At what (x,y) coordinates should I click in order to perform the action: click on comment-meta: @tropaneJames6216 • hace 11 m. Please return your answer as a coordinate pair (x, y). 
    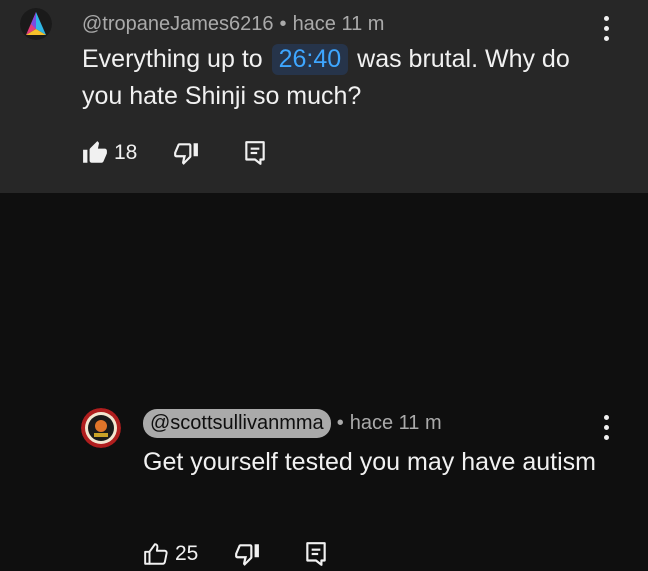
    Looking at the image, I should click on (233, 24).